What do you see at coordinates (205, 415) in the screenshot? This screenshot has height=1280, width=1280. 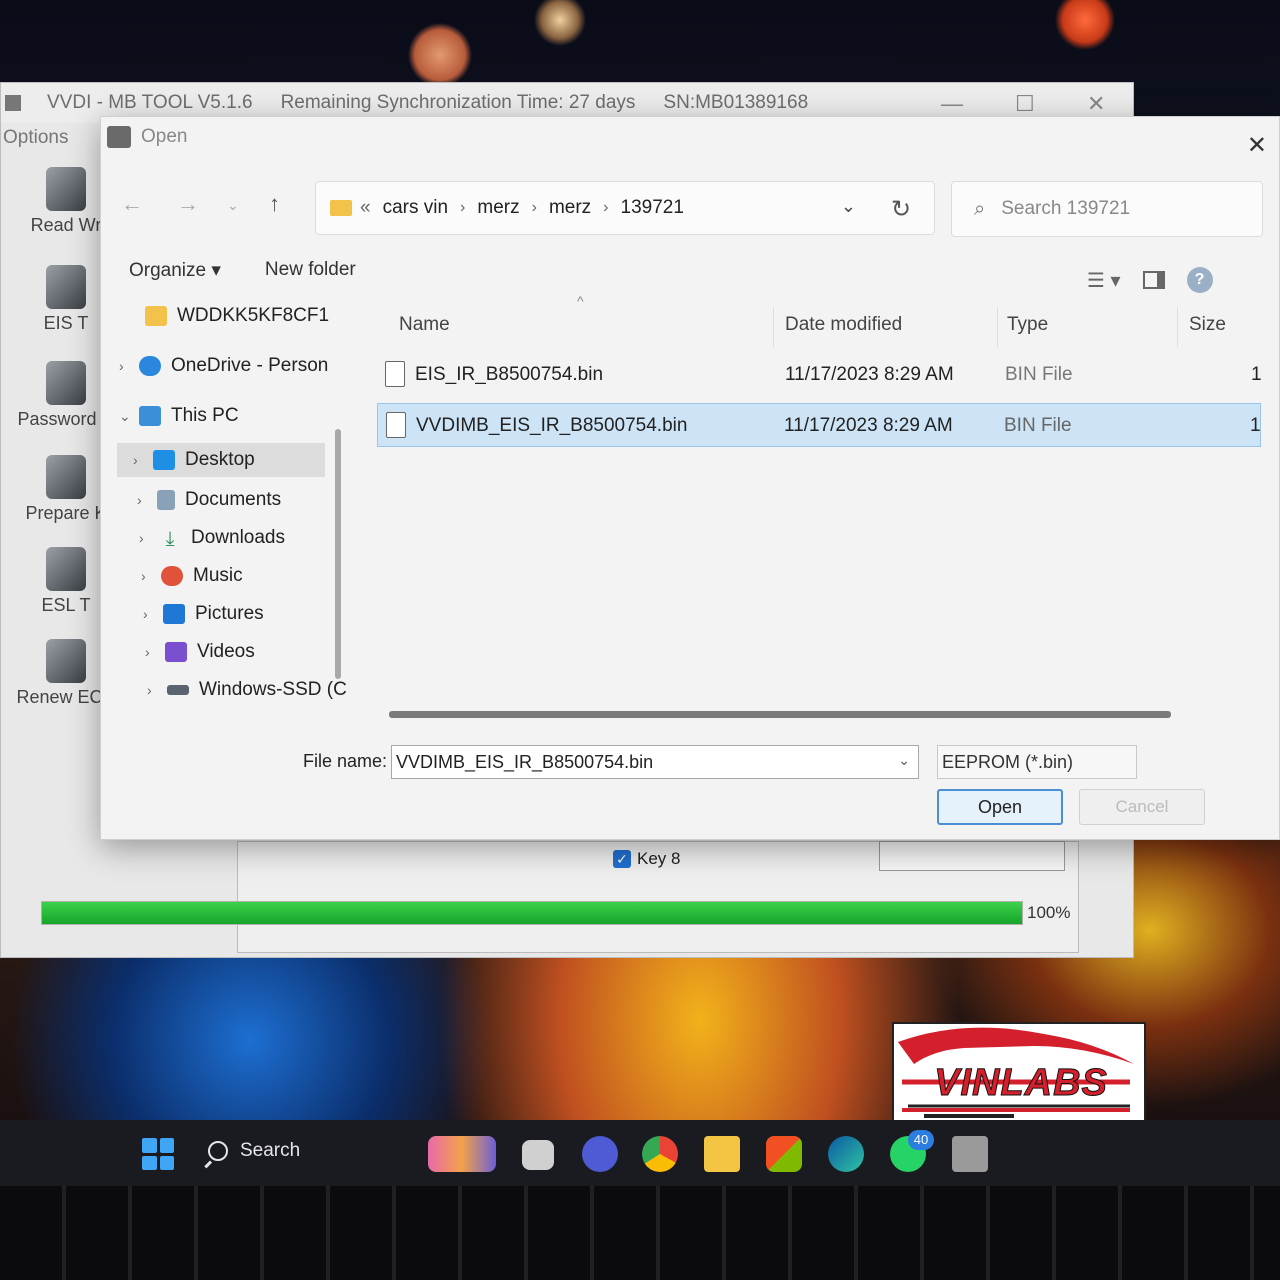 I see `nav-label: This PC` at bounding box center [205, 415].